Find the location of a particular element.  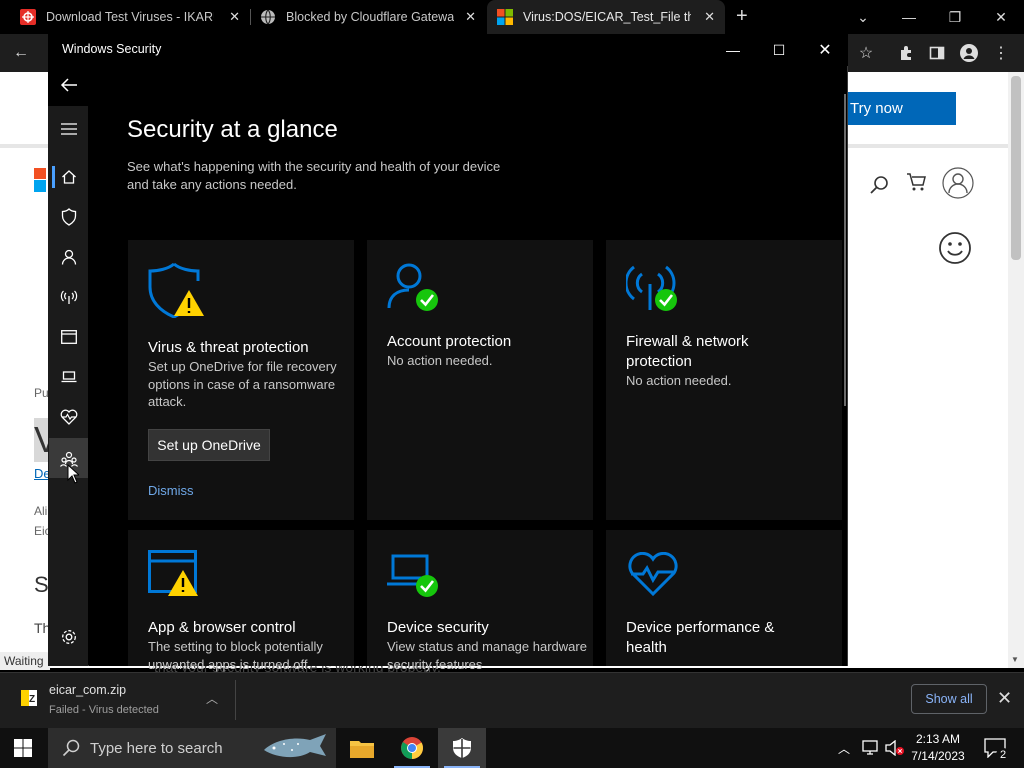

restore-icon: ❐ is located at coordinates (955, 17).